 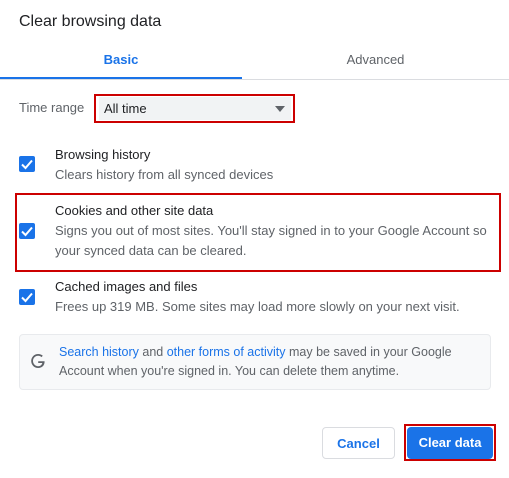 I want to click on time-range-value: All time, so click(x=125, y=108).